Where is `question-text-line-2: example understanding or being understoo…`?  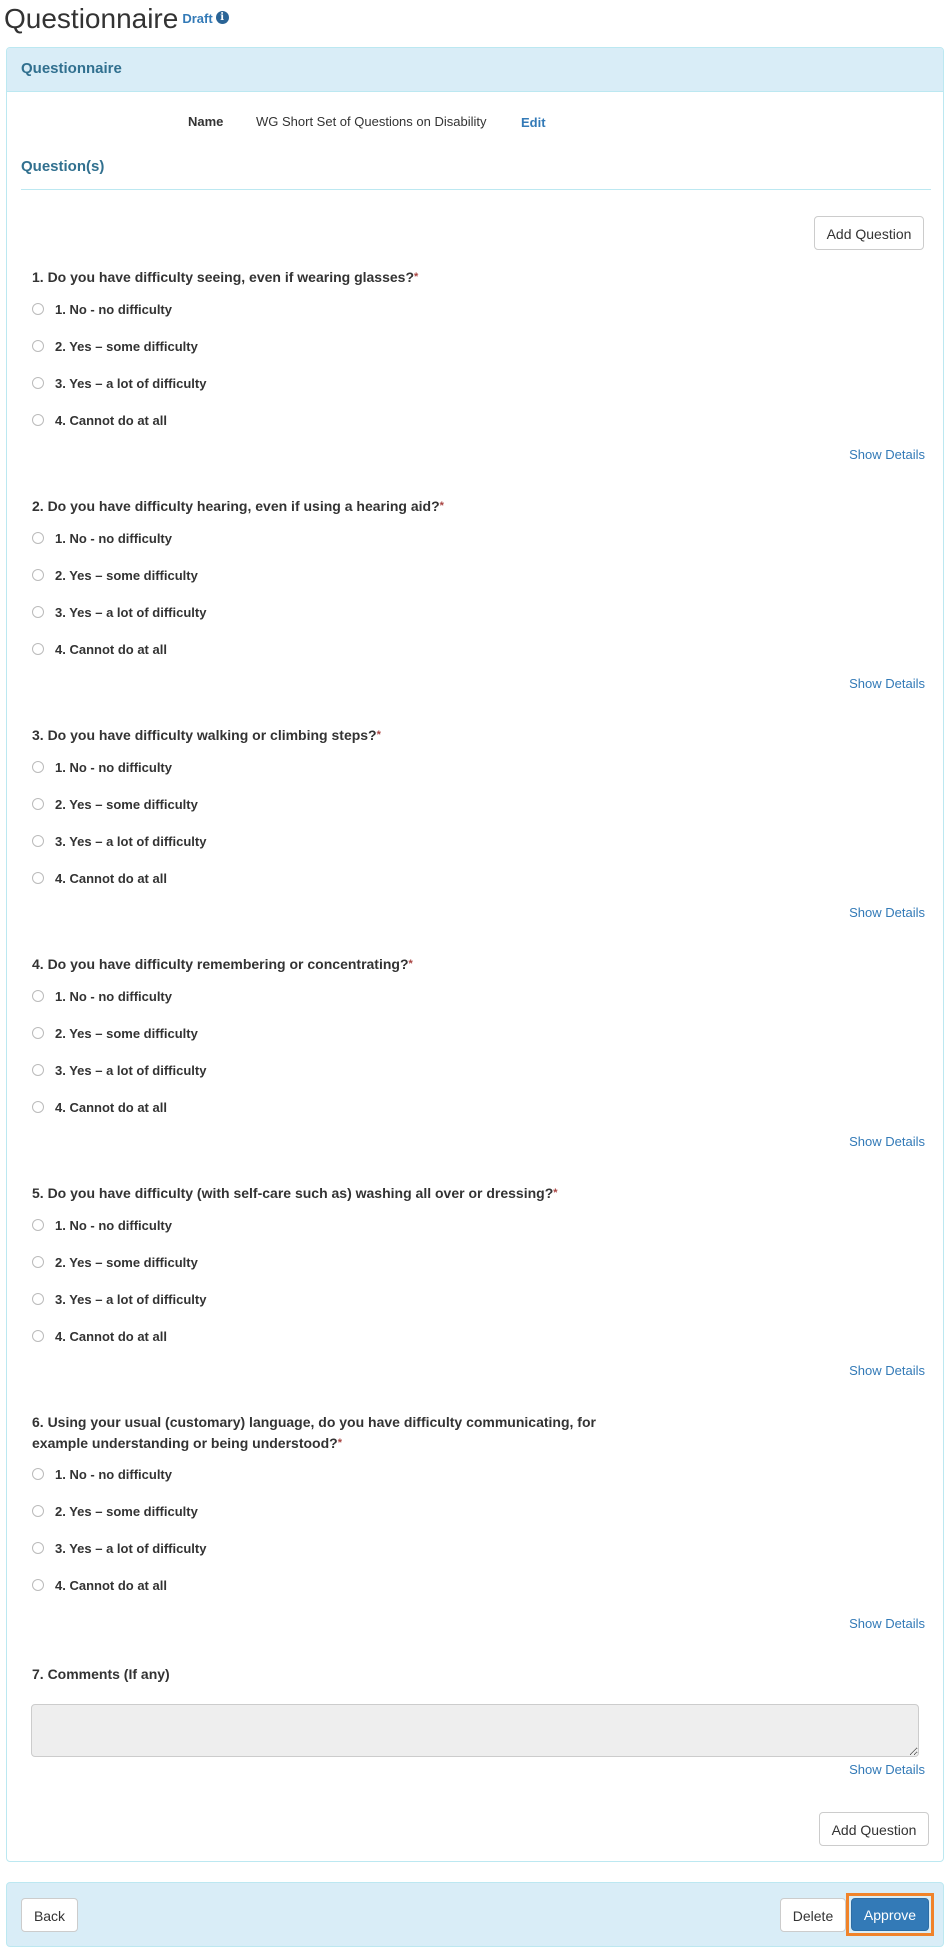 question-text-line-2: example understanding or being understoo… is located at coordinates (185, 1443).